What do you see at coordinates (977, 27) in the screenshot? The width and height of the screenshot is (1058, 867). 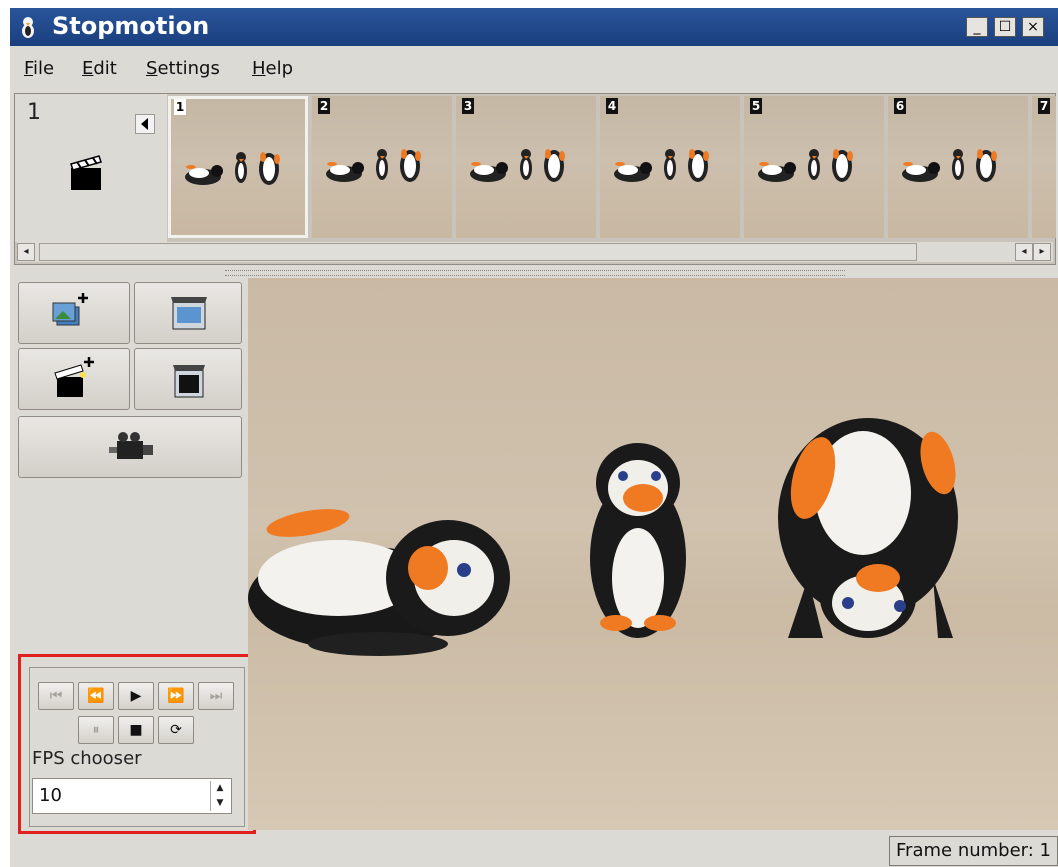 I see `minimize-button: _` at bounding box center [977, 27].